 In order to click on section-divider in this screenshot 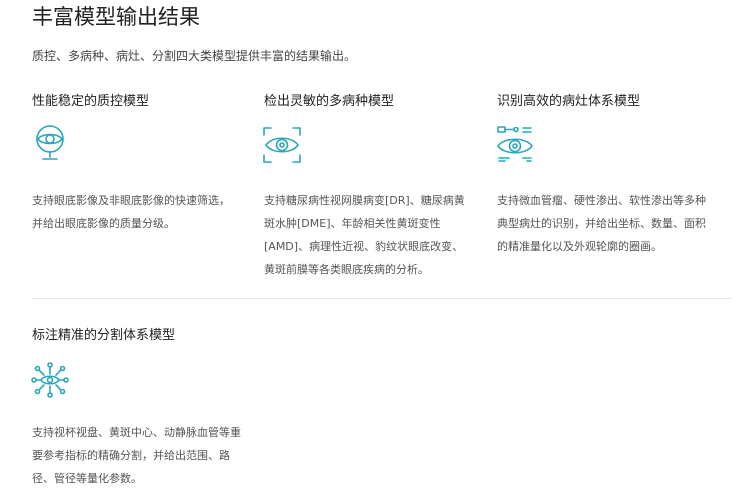, I will do `click(382, 298)`.